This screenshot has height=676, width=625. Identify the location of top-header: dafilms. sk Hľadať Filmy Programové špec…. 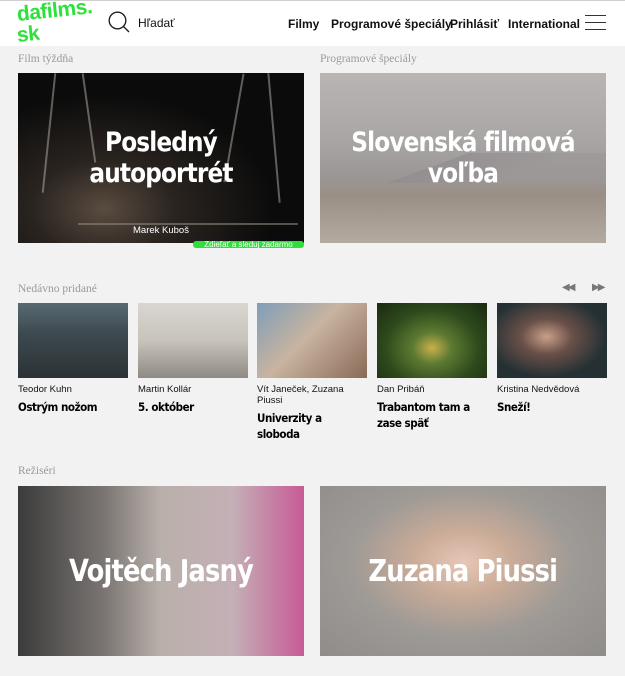
(312, 24).